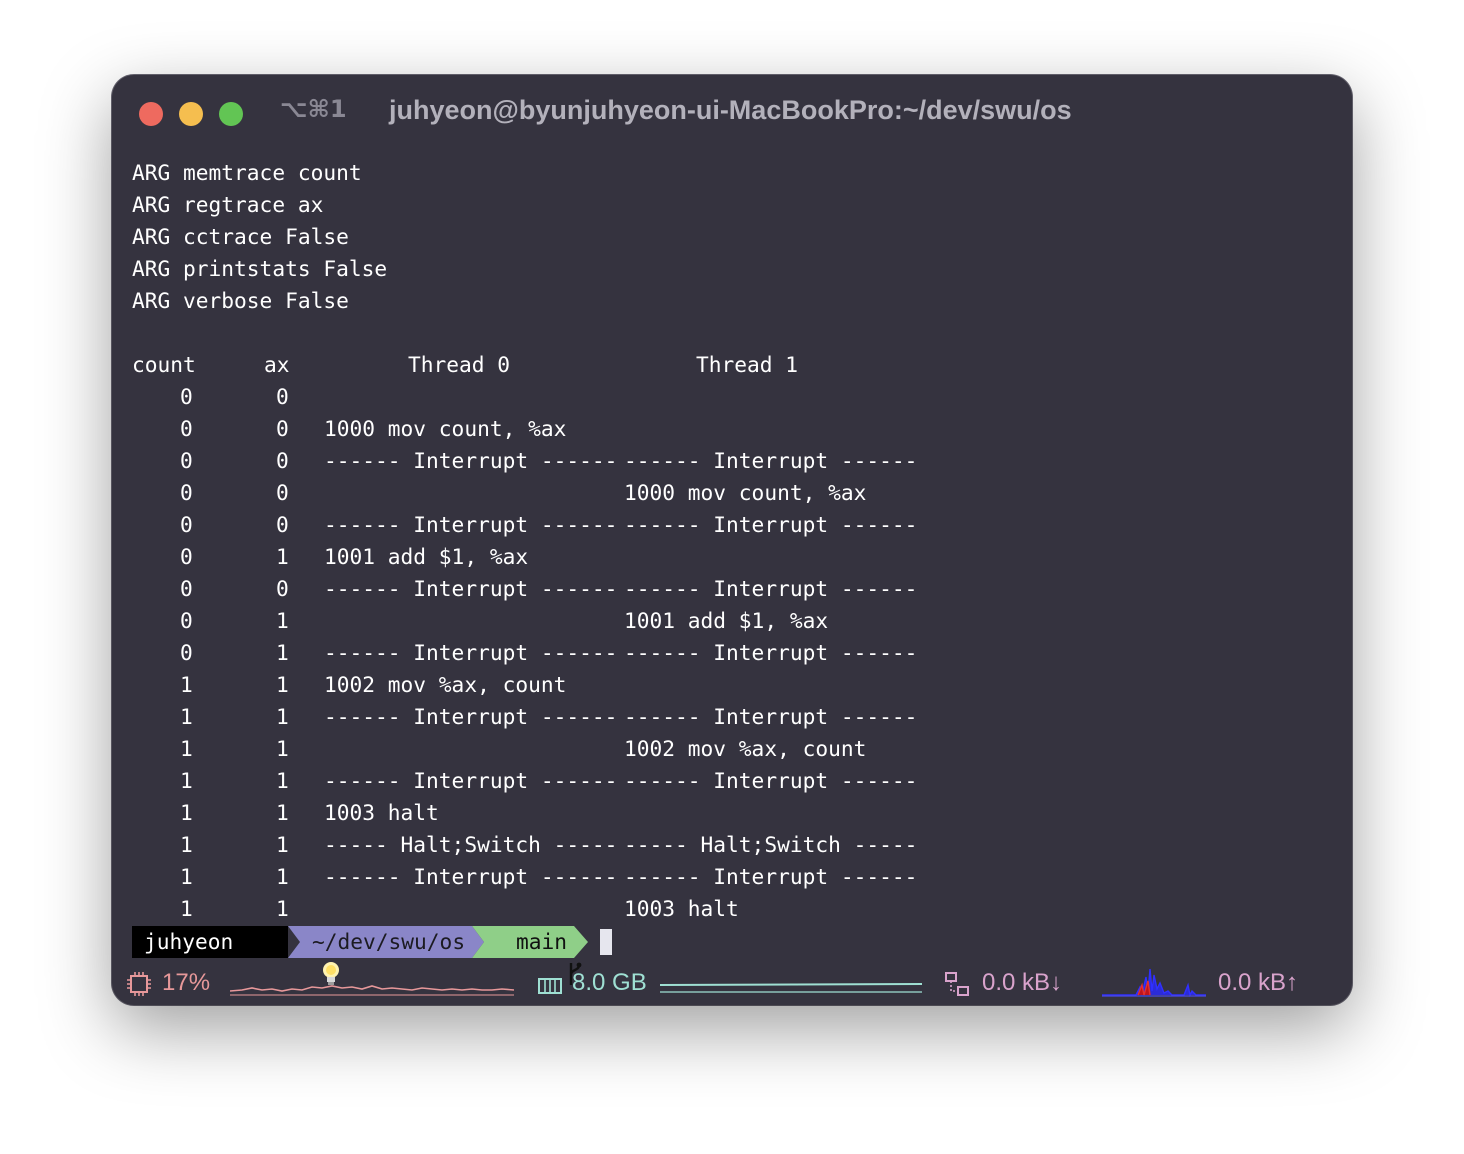 The image size is (1464, 1154). What do you see at coordinates (609, 982) in the screenshot?
I see `memory-usage: 8.0 GB` at bounding box center [609, 982].